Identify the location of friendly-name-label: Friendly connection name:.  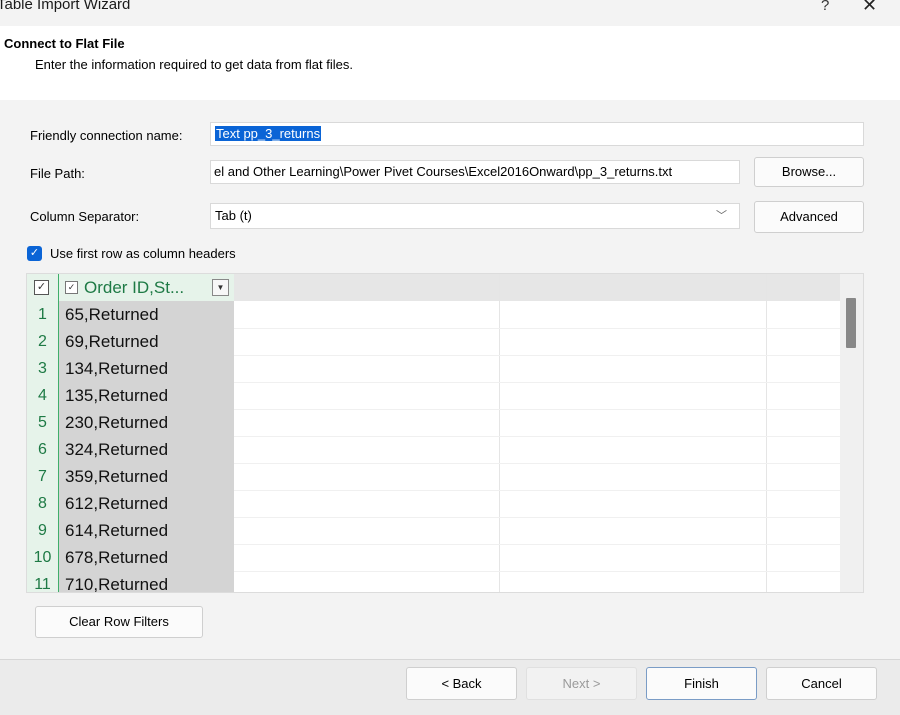
(106, 135).